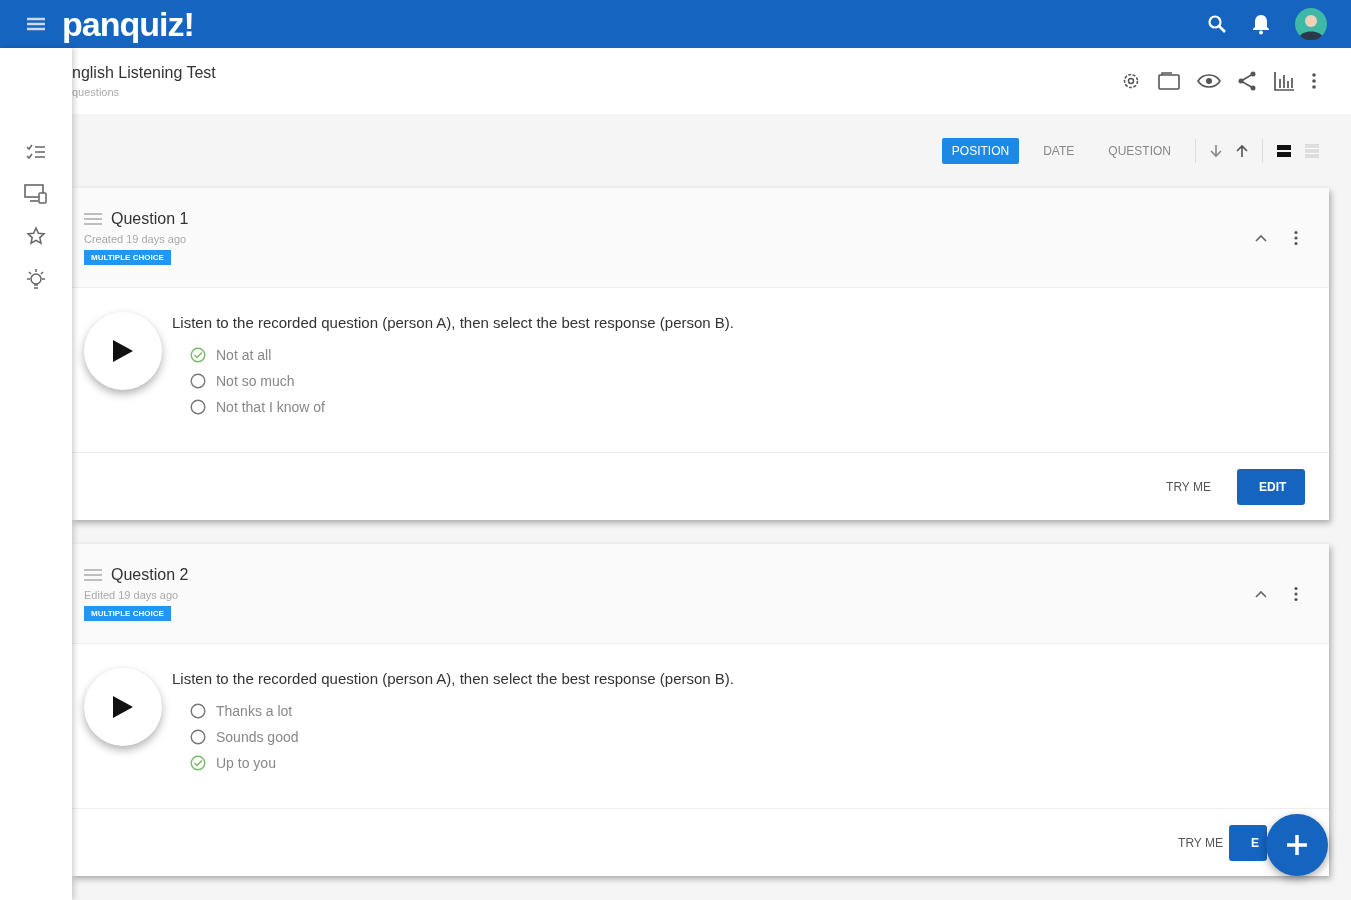  What do you see at coordinates (1311, 24) in the screenshot?
I see `avatar-icon` at bounding box center [1311, 24].